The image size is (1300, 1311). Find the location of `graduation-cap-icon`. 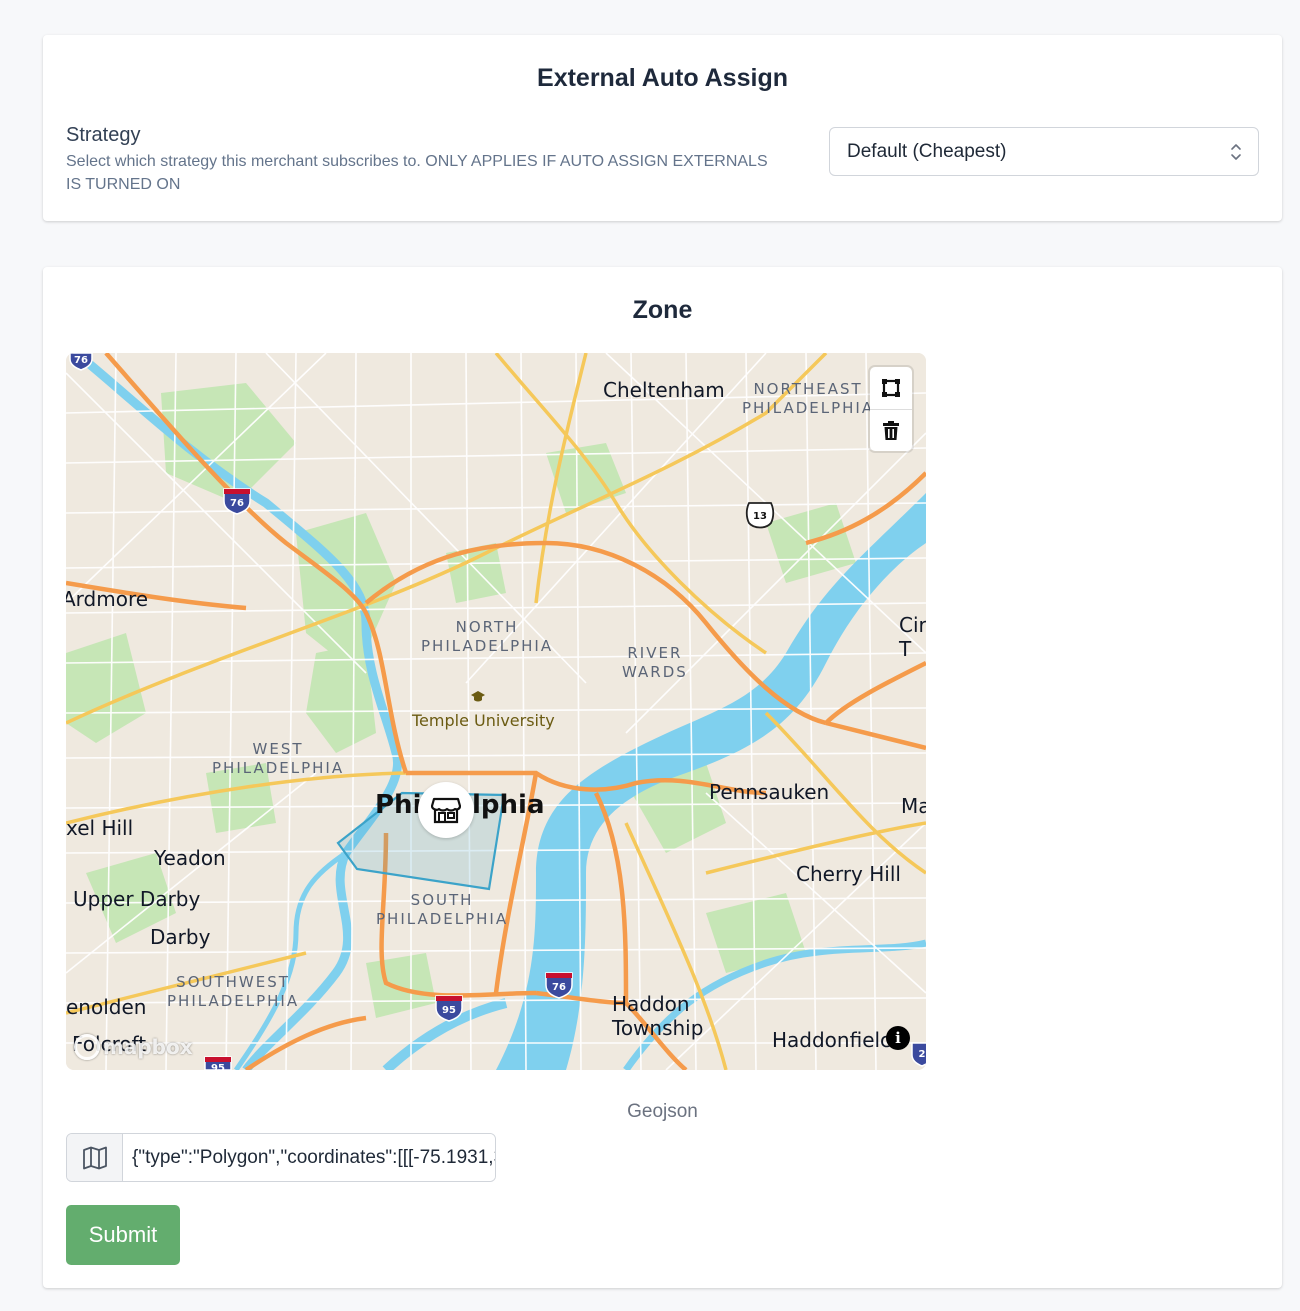

graduation-cap-icon is located at coordinates (478, 699).